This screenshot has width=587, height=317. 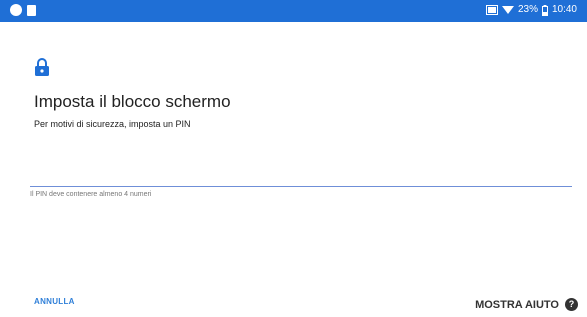 I want to click on help-icon: ?, so click(x=571, y=304).